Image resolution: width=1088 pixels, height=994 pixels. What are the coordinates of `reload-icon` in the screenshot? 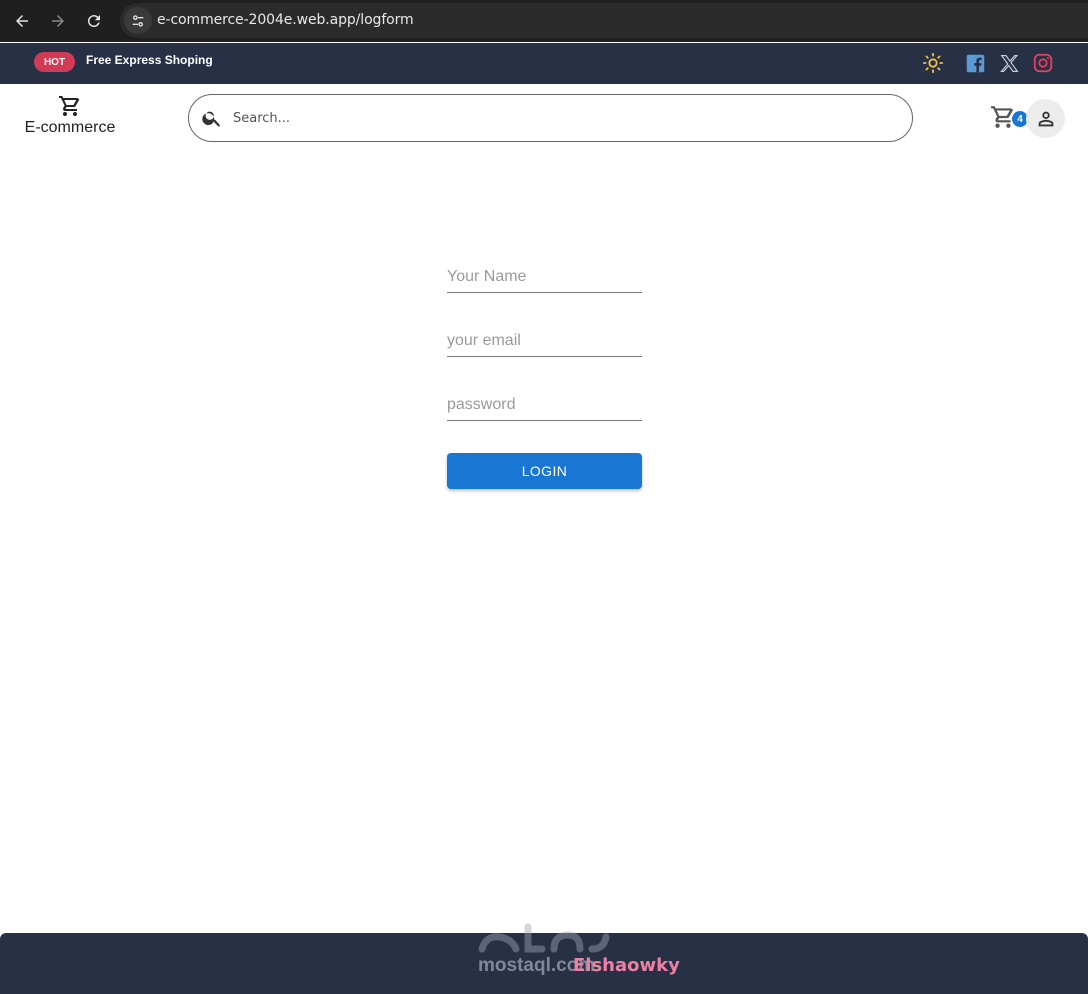 It's located at (93, 21).